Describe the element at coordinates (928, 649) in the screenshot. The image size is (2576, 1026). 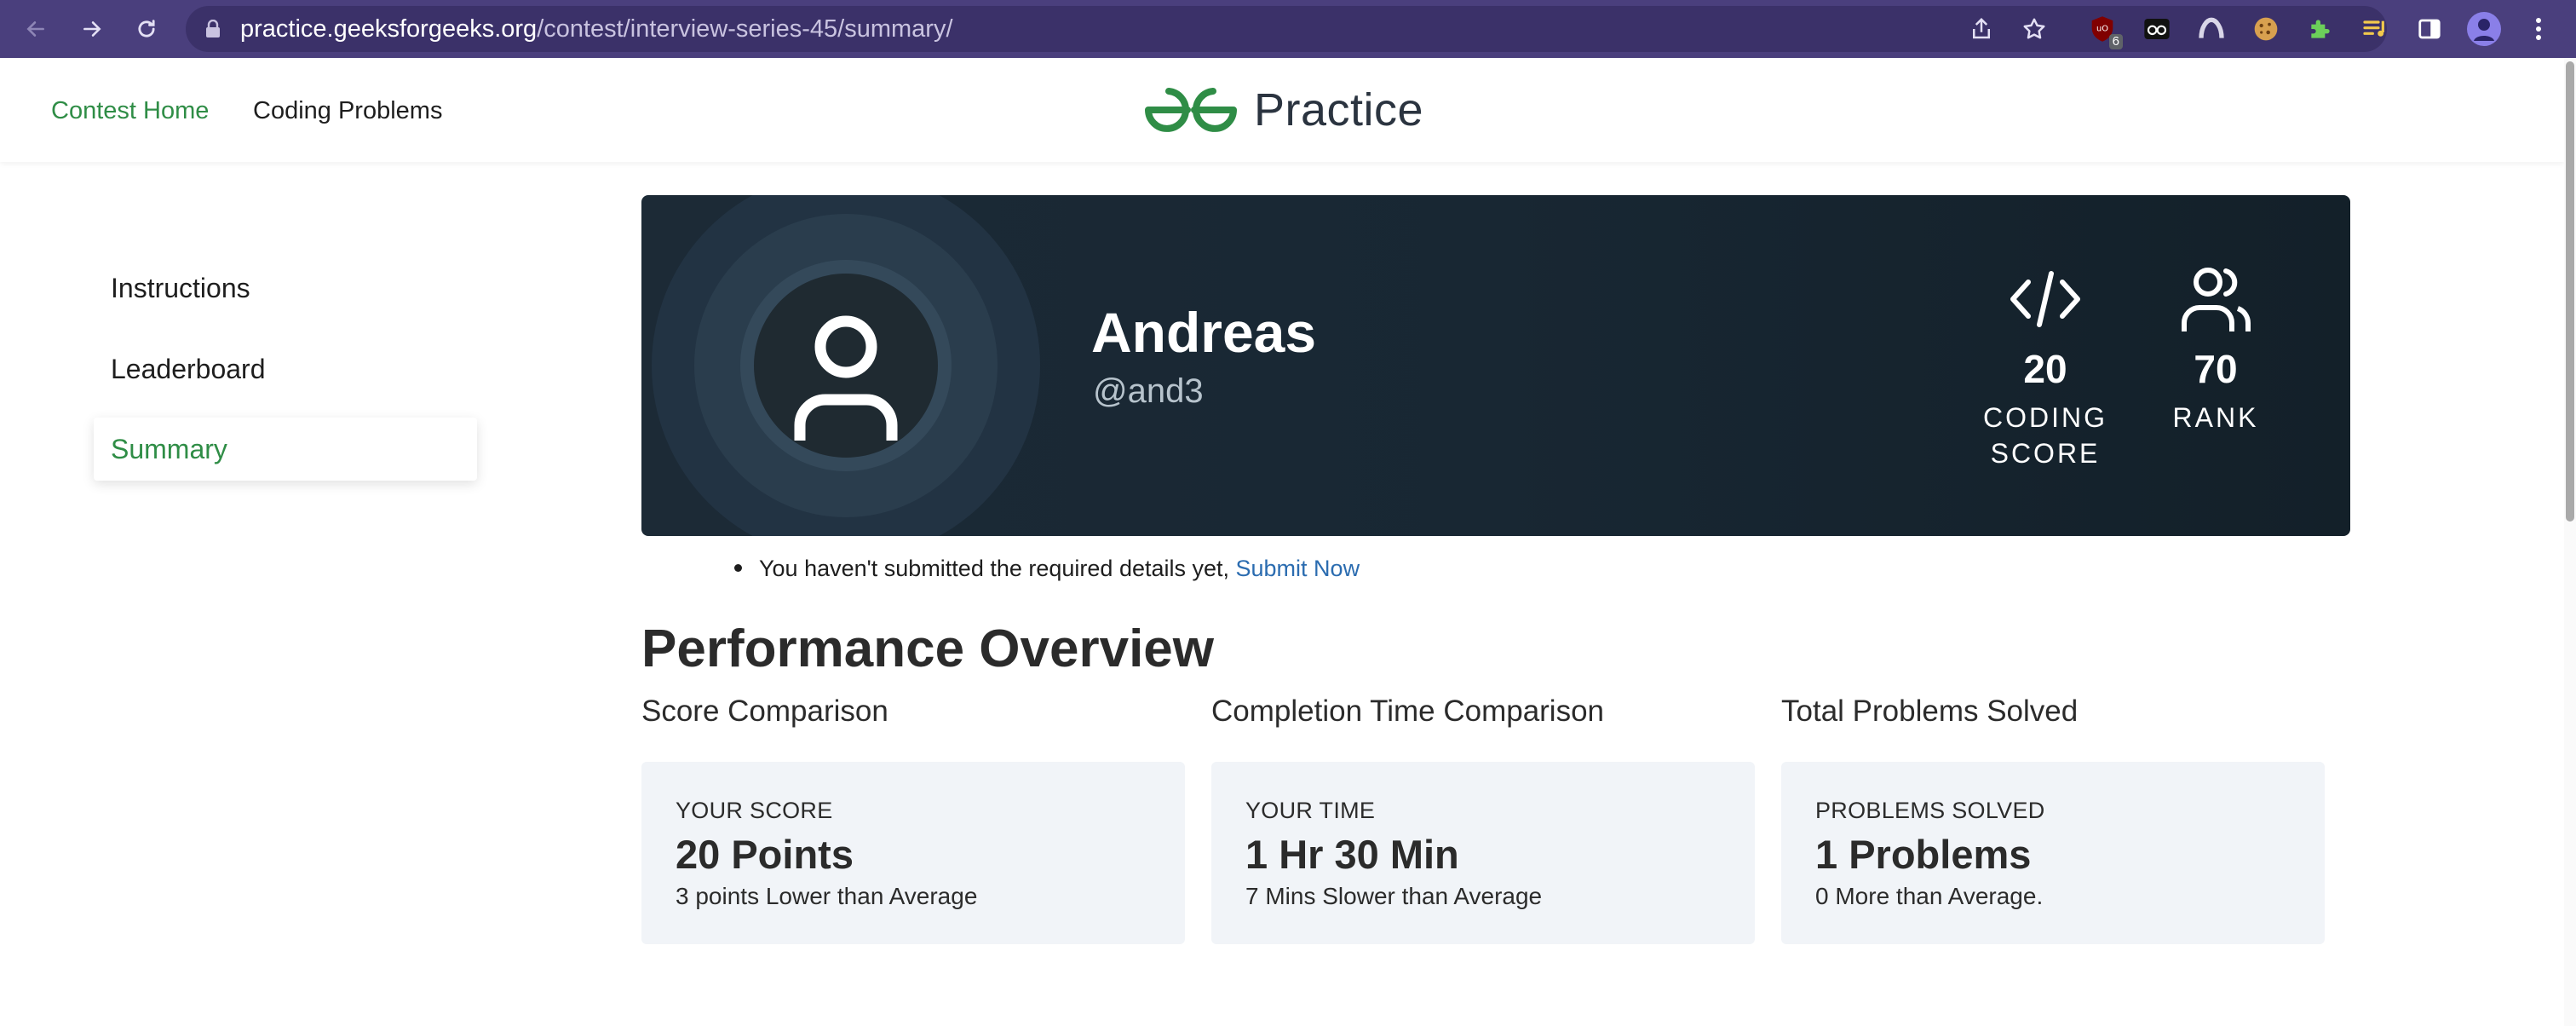
I see `performance-overview-heading: Performance Overview` at that location.